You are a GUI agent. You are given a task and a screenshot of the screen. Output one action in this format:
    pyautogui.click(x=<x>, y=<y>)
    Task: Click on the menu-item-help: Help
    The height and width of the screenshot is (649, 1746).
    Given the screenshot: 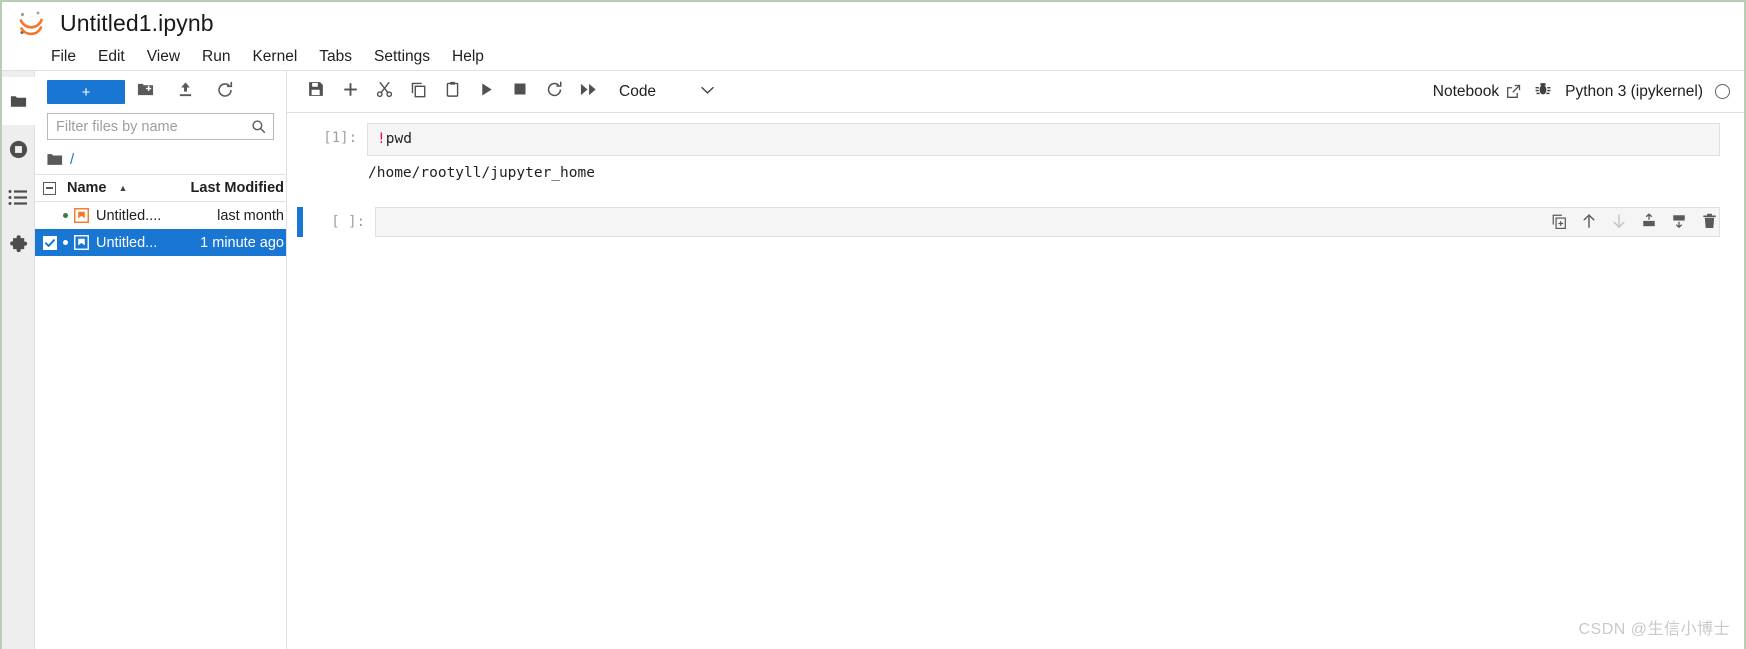 What is the action you would take?
    pyautogui.click(x=468, y=57)
    